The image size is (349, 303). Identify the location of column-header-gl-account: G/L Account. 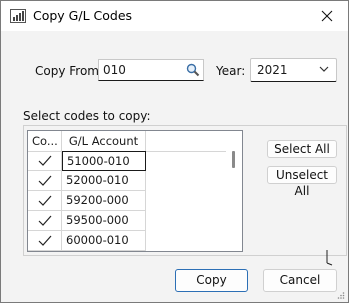
(104, 141).